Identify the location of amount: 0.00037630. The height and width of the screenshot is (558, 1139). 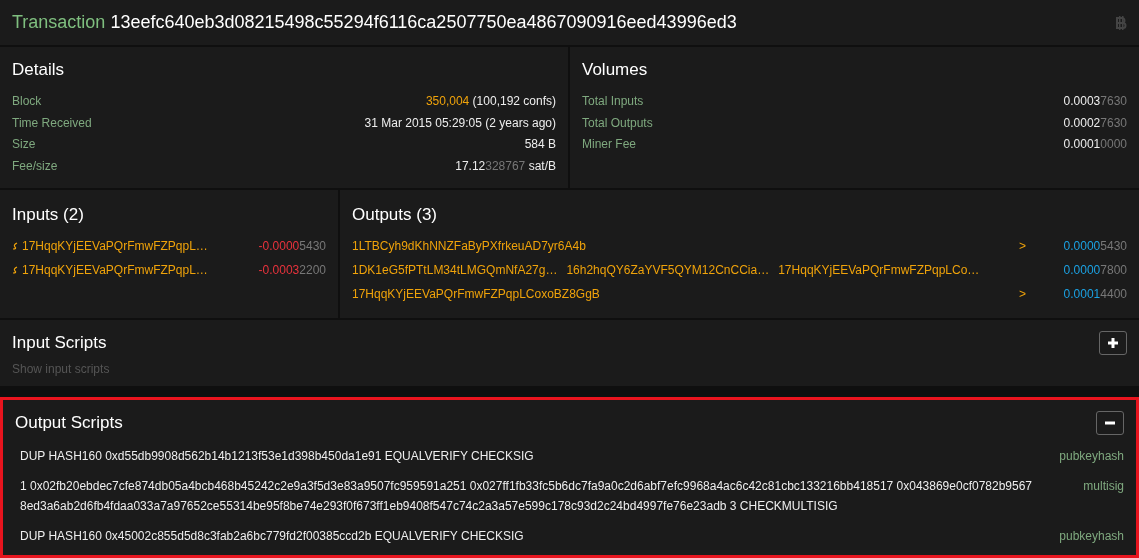
(1095, 102).